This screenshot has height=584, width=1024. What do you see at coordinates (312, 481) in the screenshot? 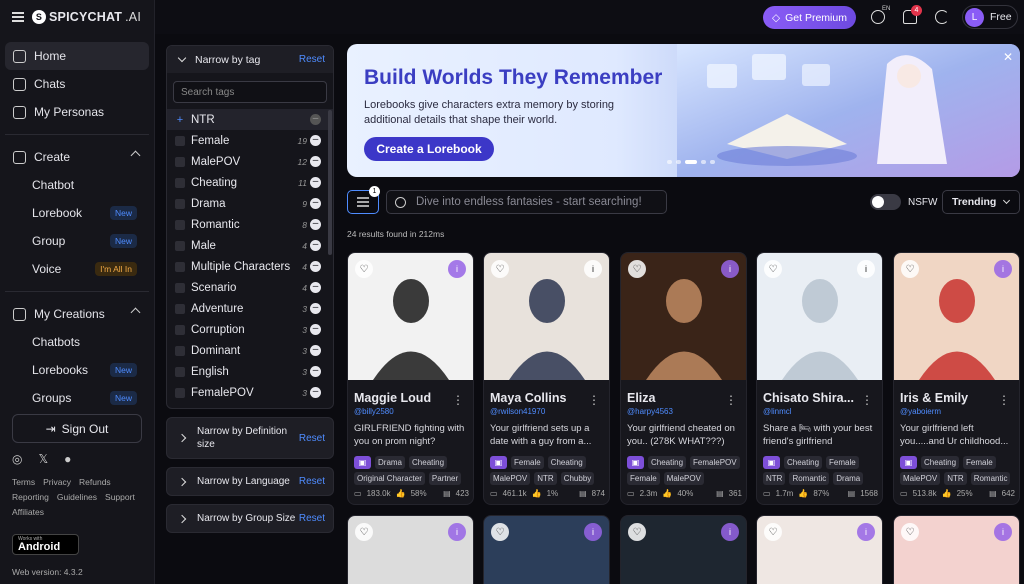
I see `language-reset-button: Reset` at bounding box center [312, 481].